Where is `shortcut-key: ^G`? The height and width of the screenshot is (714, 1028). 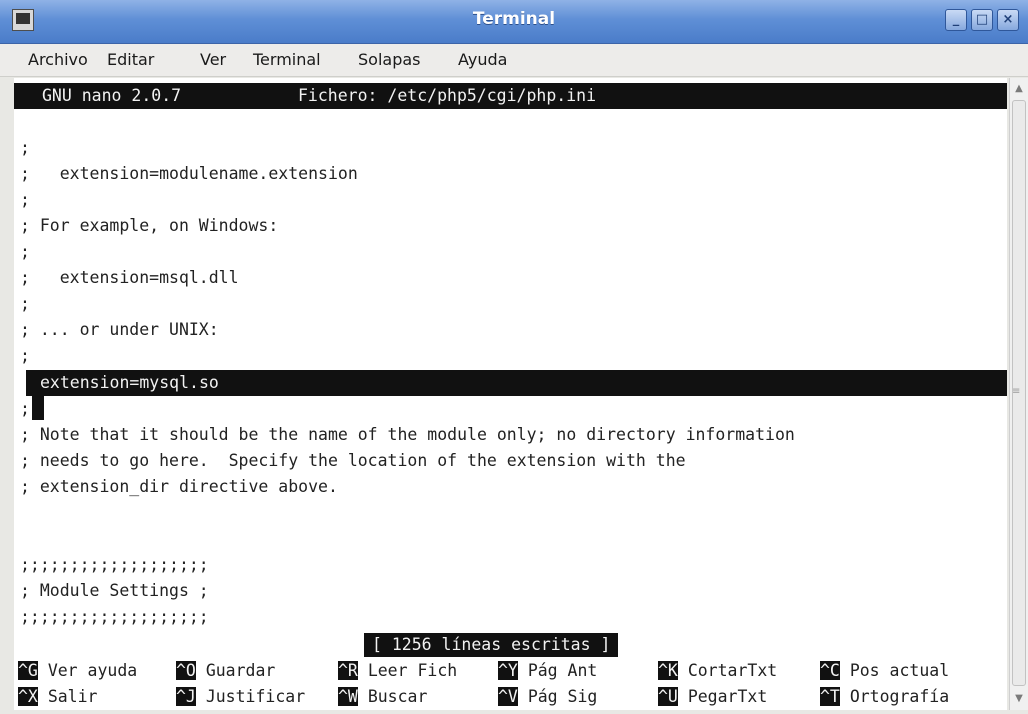 shortcut-key: ^G is located at coordinates (28, 670).